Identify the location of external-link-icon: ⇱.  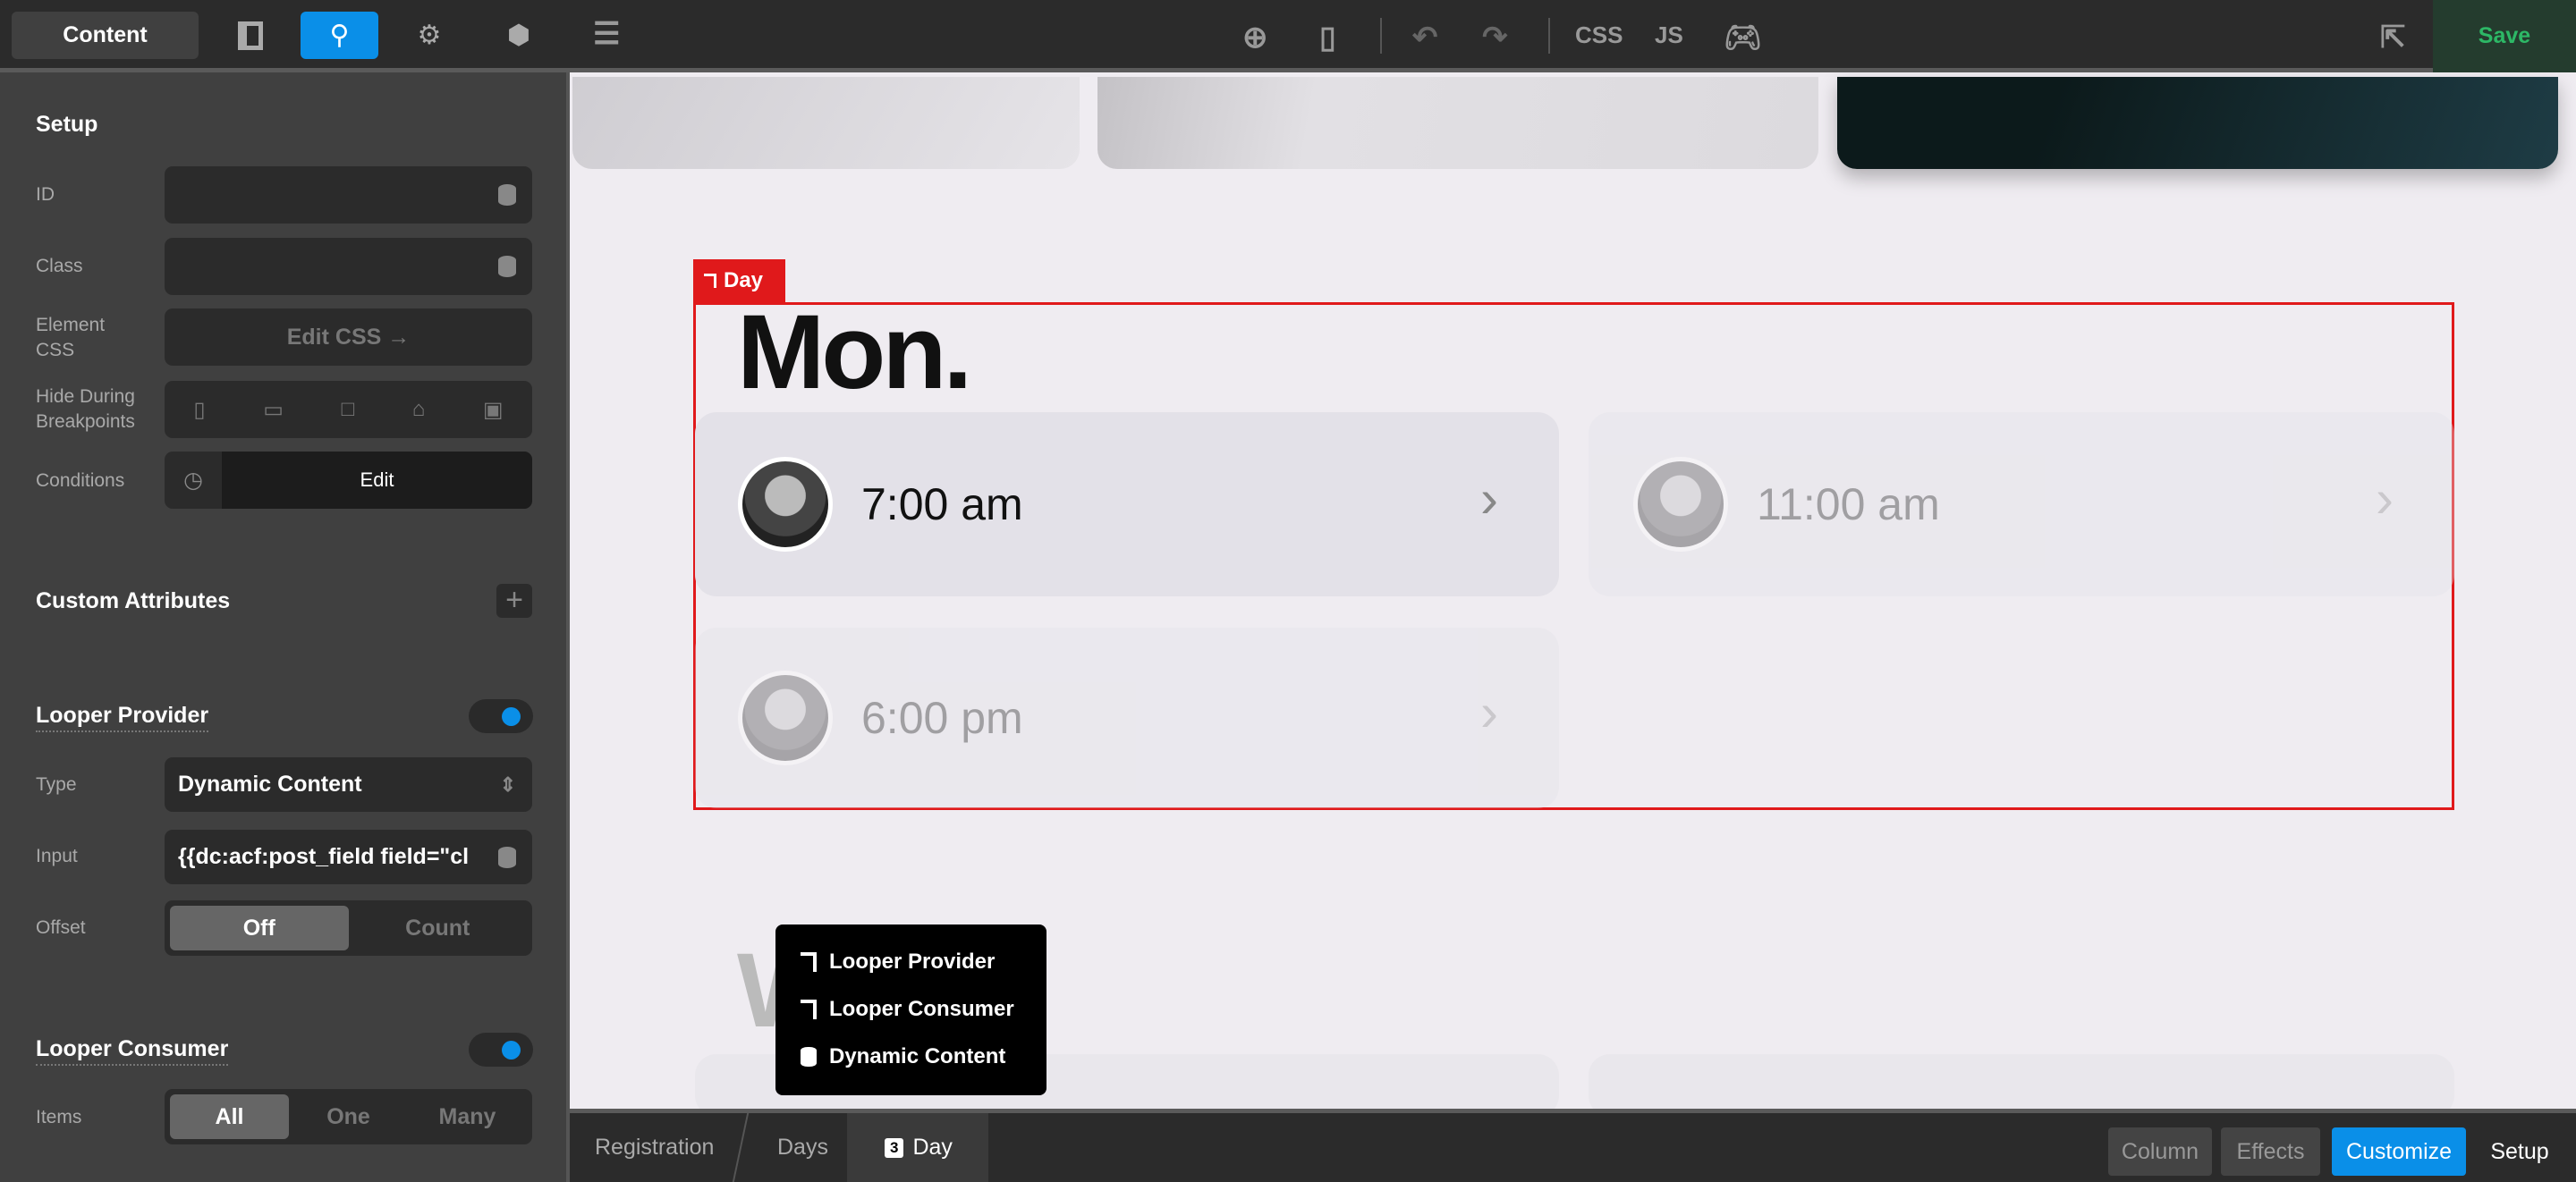
(2393, 37).